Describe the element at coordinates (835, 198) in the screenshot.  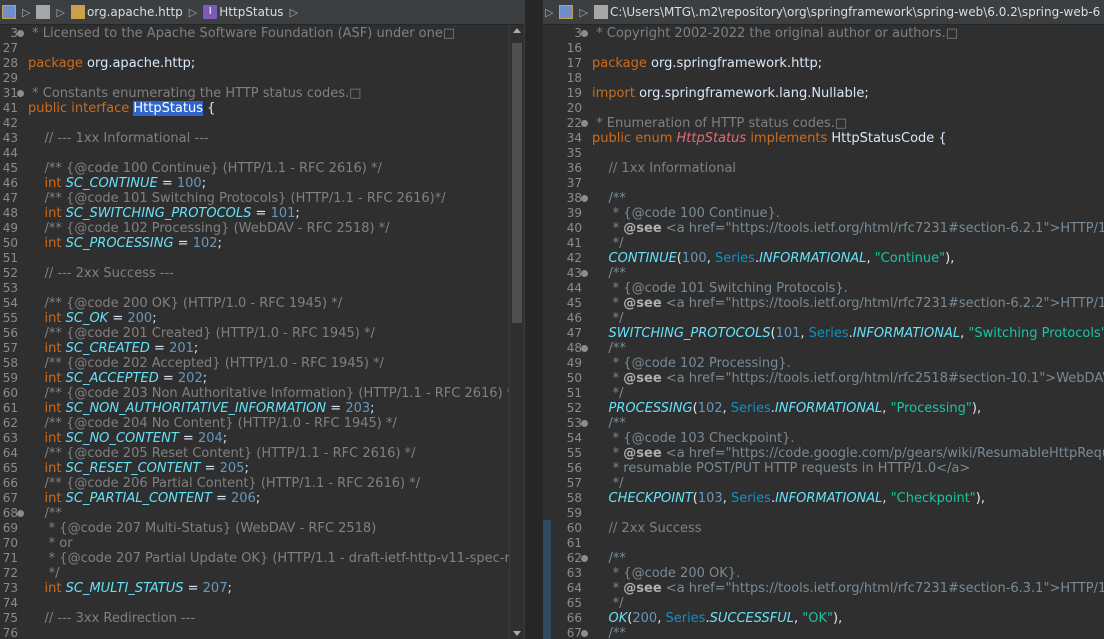
I see `code-line: 38 /**` at that location.